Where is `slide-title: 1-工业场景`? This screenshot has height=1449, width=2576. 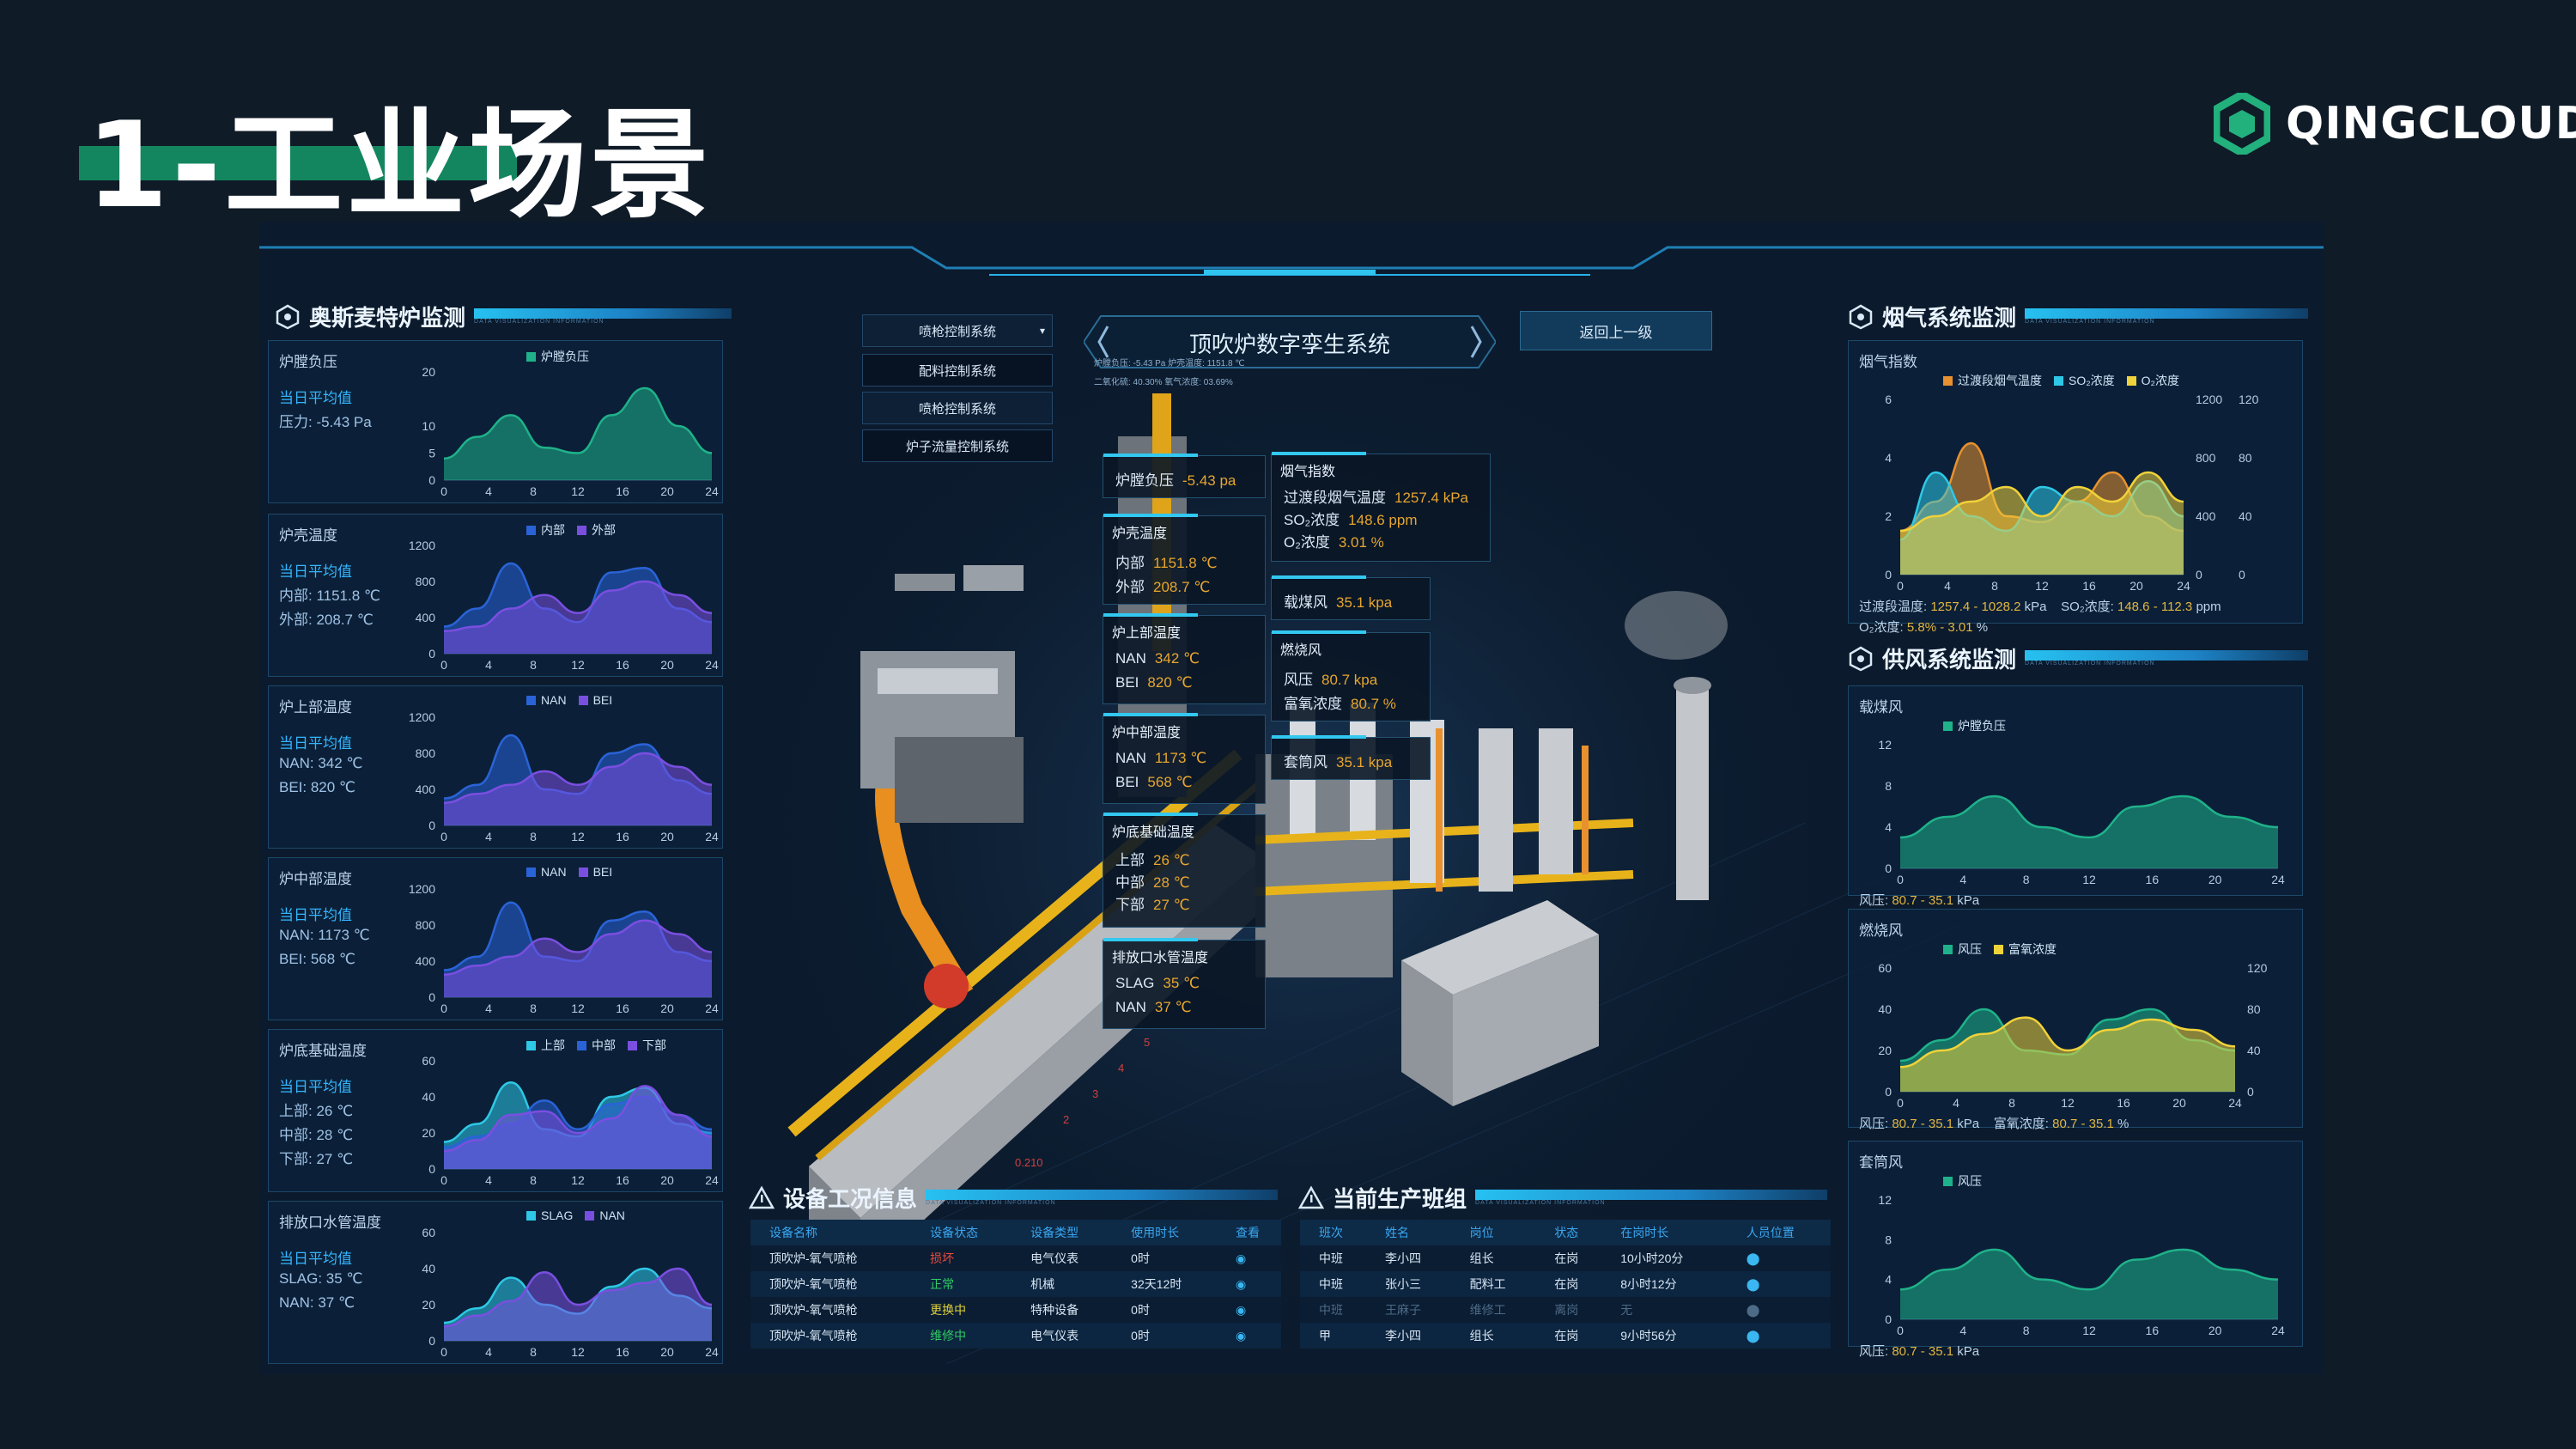 slide-title: 1-工业场景 is located at coordinates (399, 165).